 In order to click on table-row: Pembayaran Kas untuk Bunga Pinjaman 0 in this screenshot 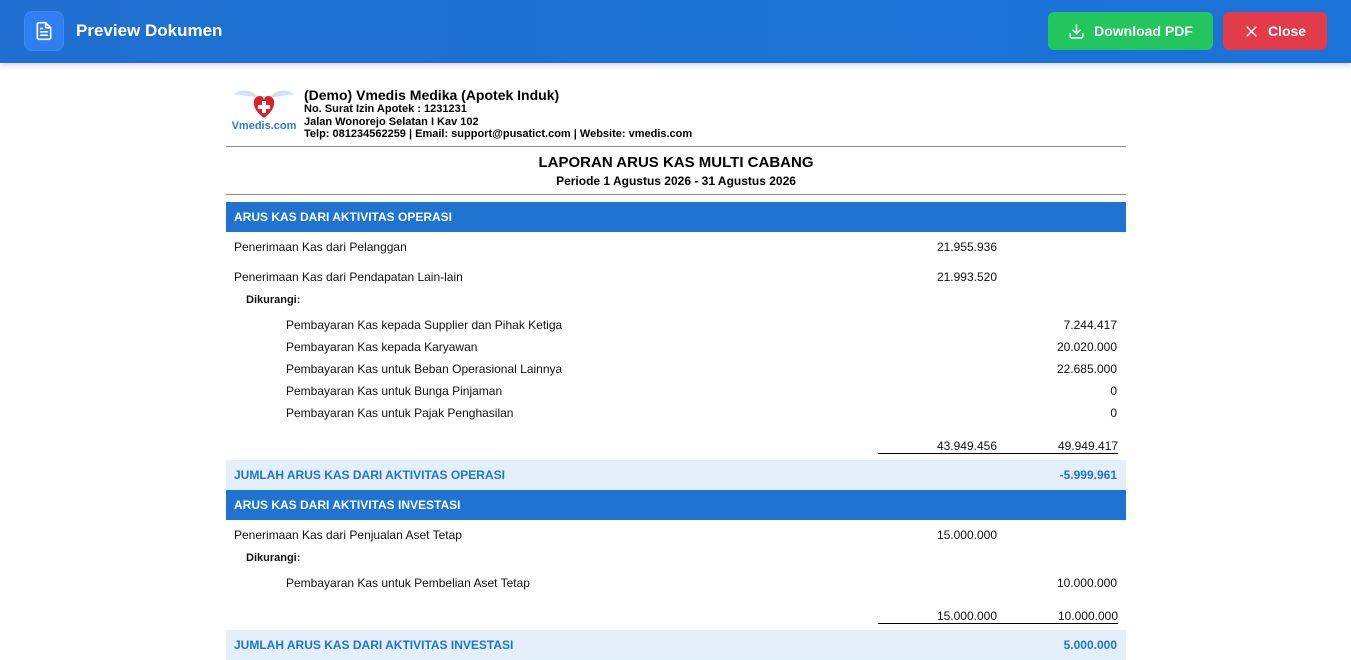, I will do `click(676, 391)`.